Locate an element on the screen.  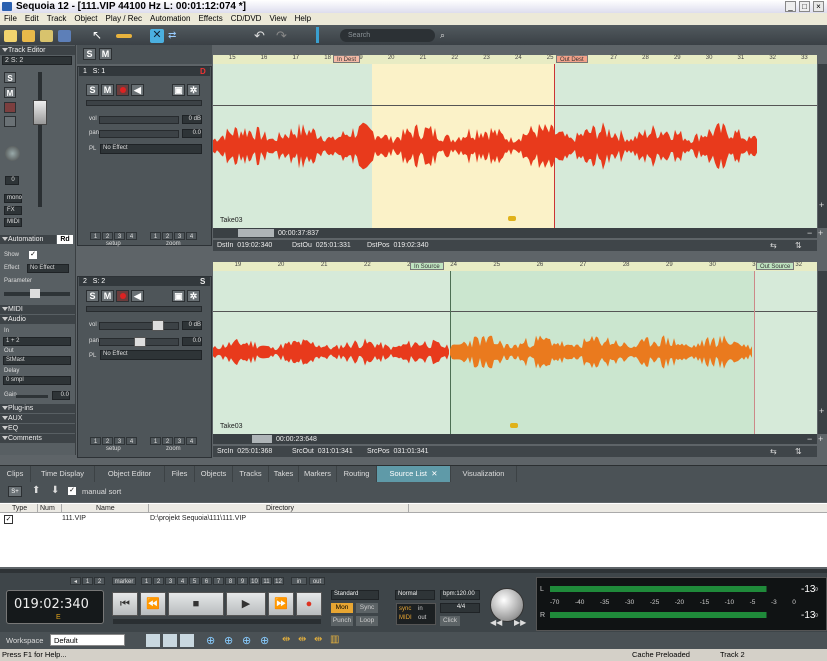
transport-divider is located at coordinates (413, 571).